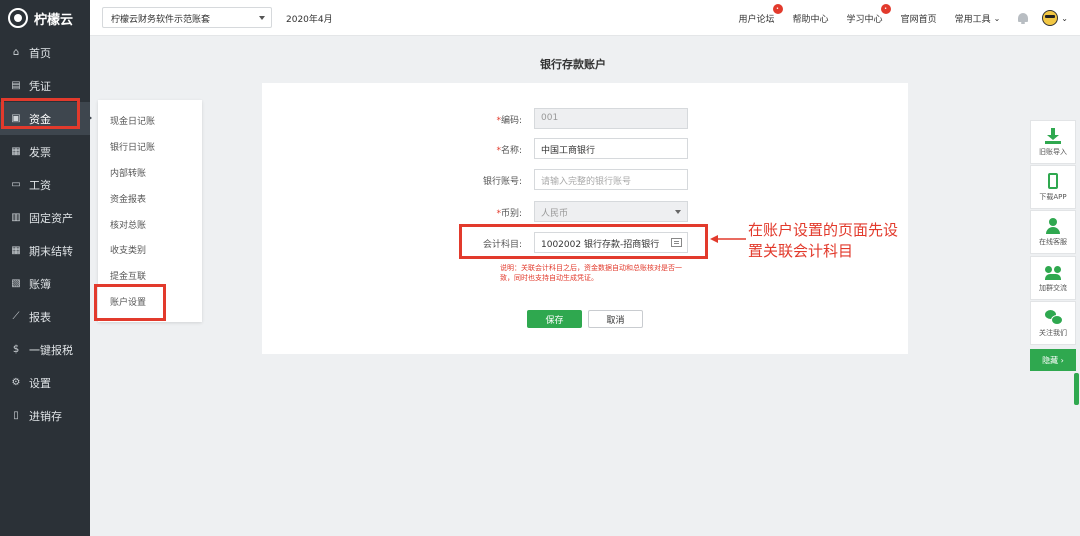 This screenshot has height=536, width=1080. I want to click on wechat-icon, so click(1054, 317).